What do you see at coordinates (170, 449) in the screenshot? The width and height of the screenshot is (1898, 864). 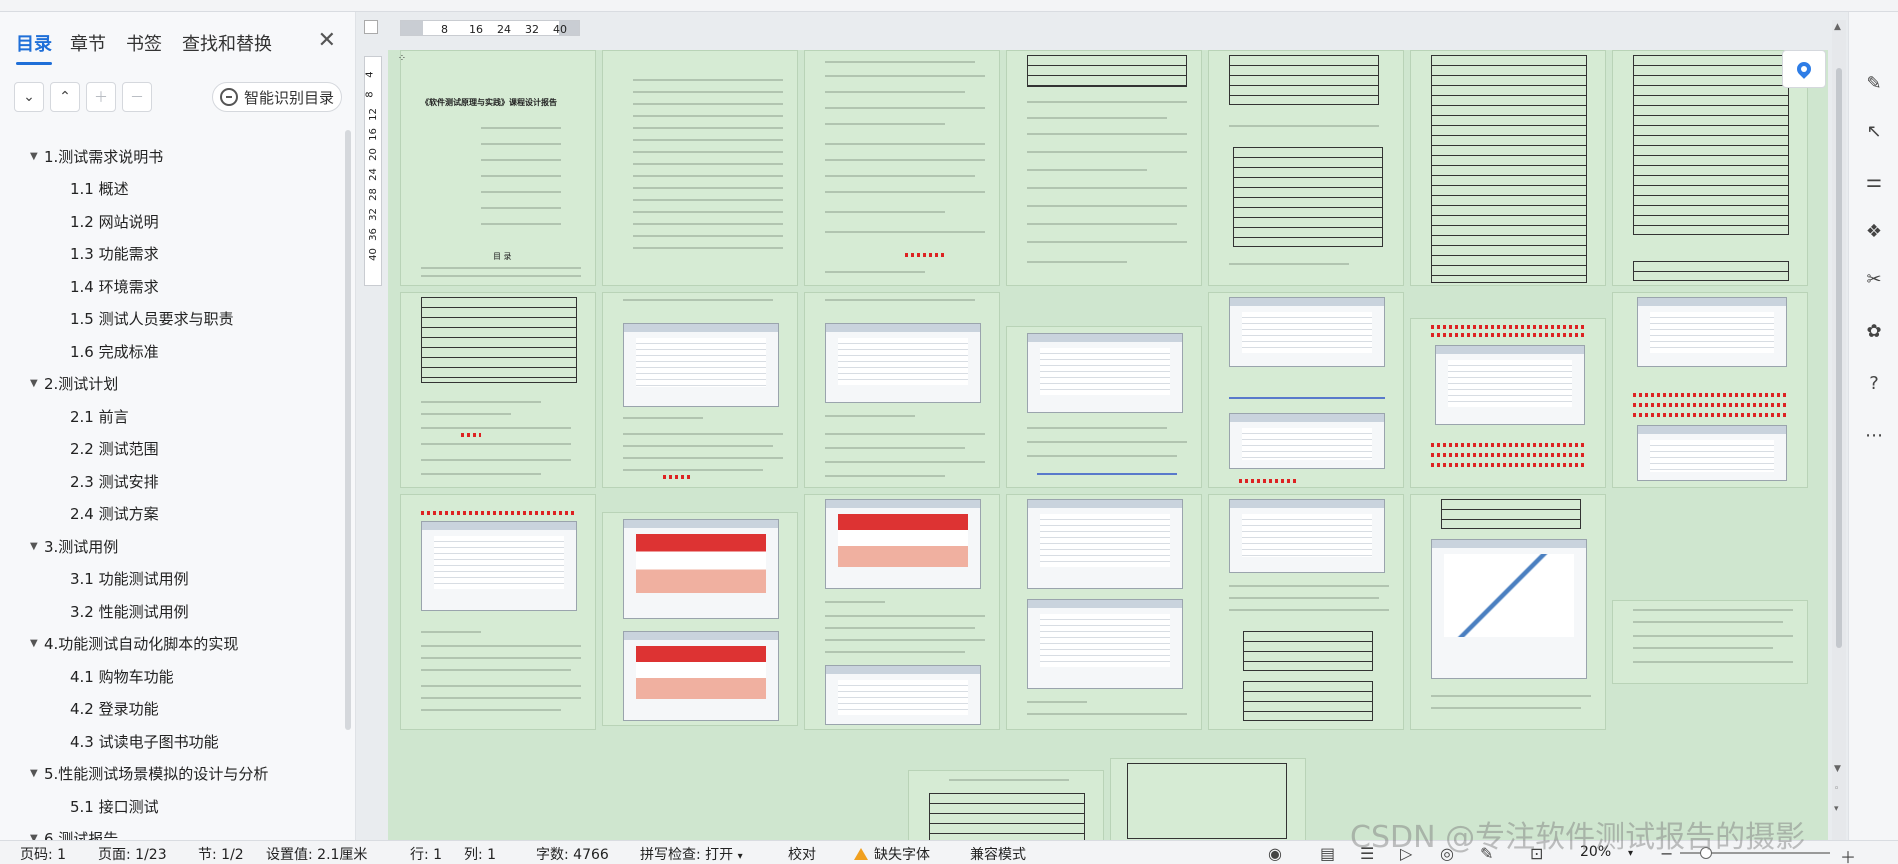 I see `toc-item: 2.2 测试范围` at bounding box center [170, 449].